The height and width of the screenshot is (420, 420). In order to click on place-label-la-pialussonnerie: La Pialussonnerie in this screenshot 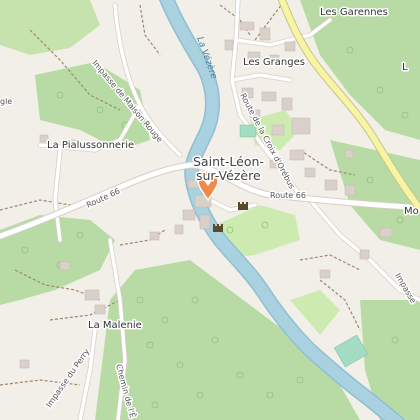, I will do `click(91, 146)`.